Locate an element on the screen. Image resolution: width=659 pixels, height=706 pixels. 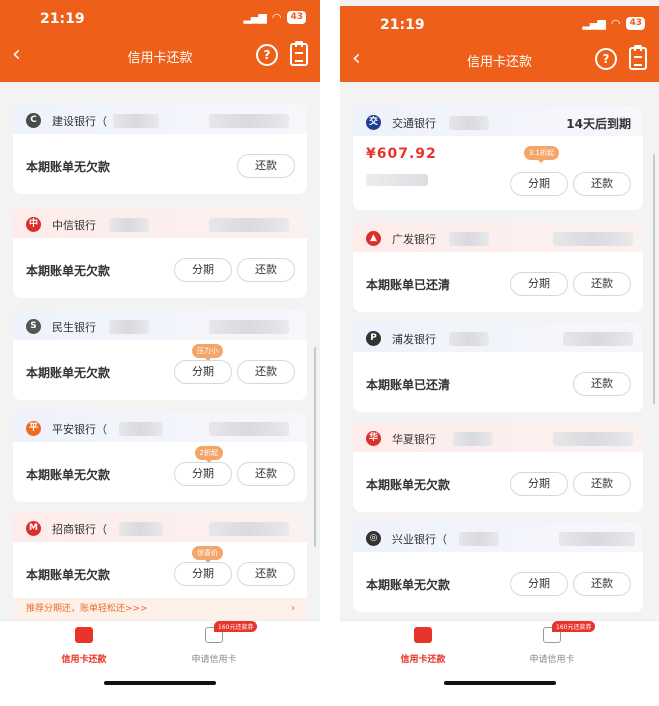
card-spdb: P 浦发银行 本期账单已还清 还款 is located at coordinates (498, 367).